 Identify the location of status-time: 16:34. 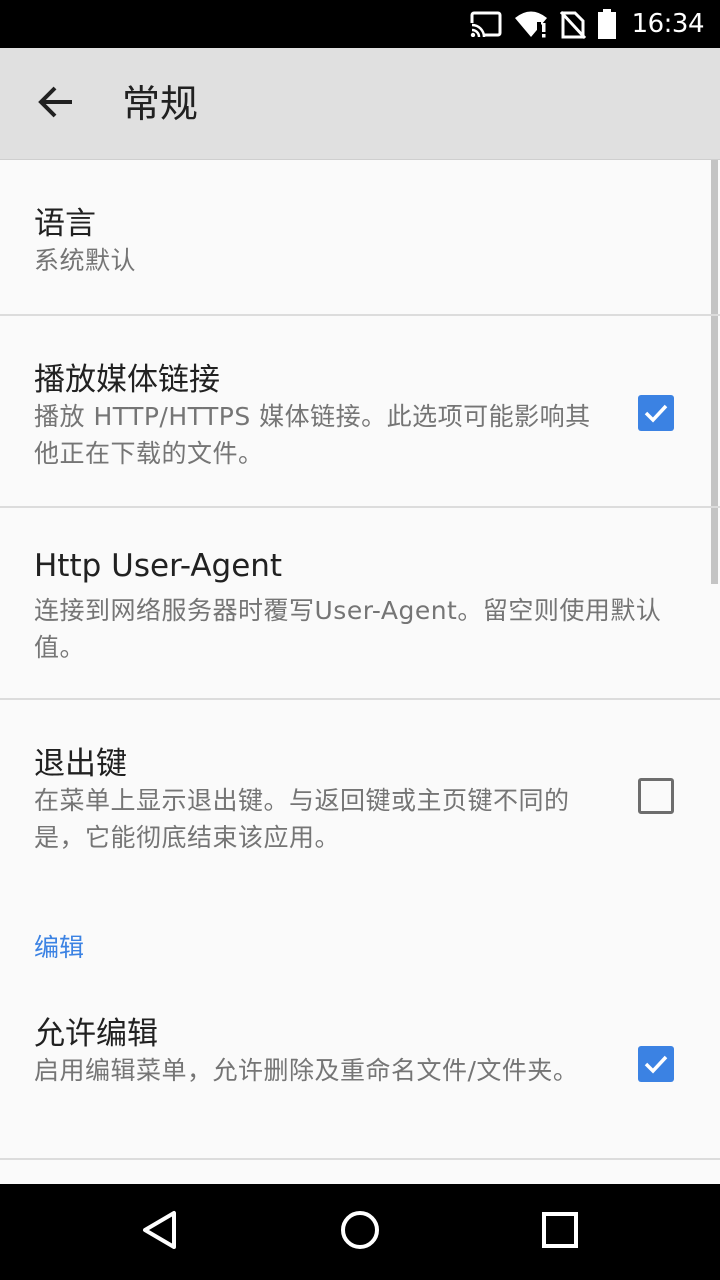
(668, 24).